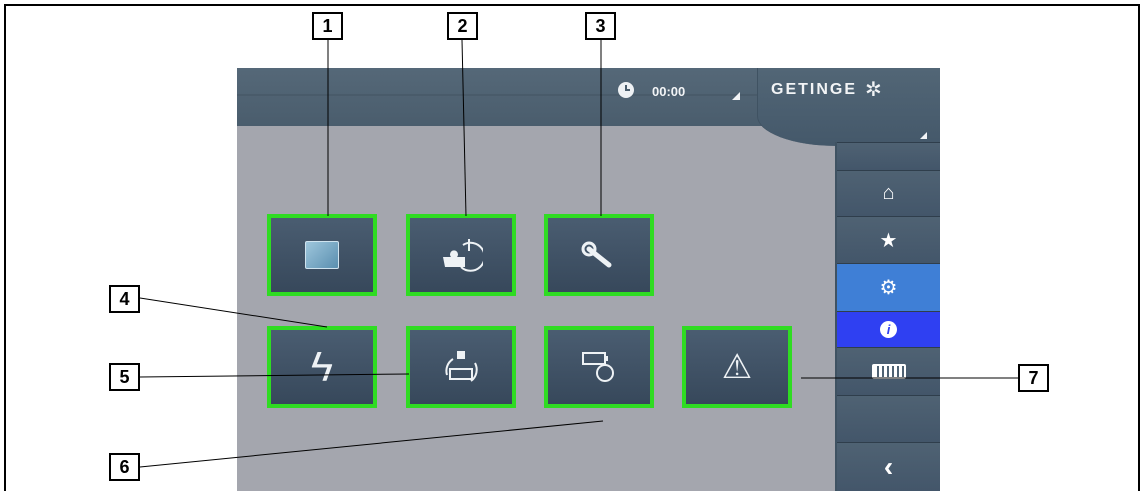  I want to click on callout-3: 3, so click(600, 26).